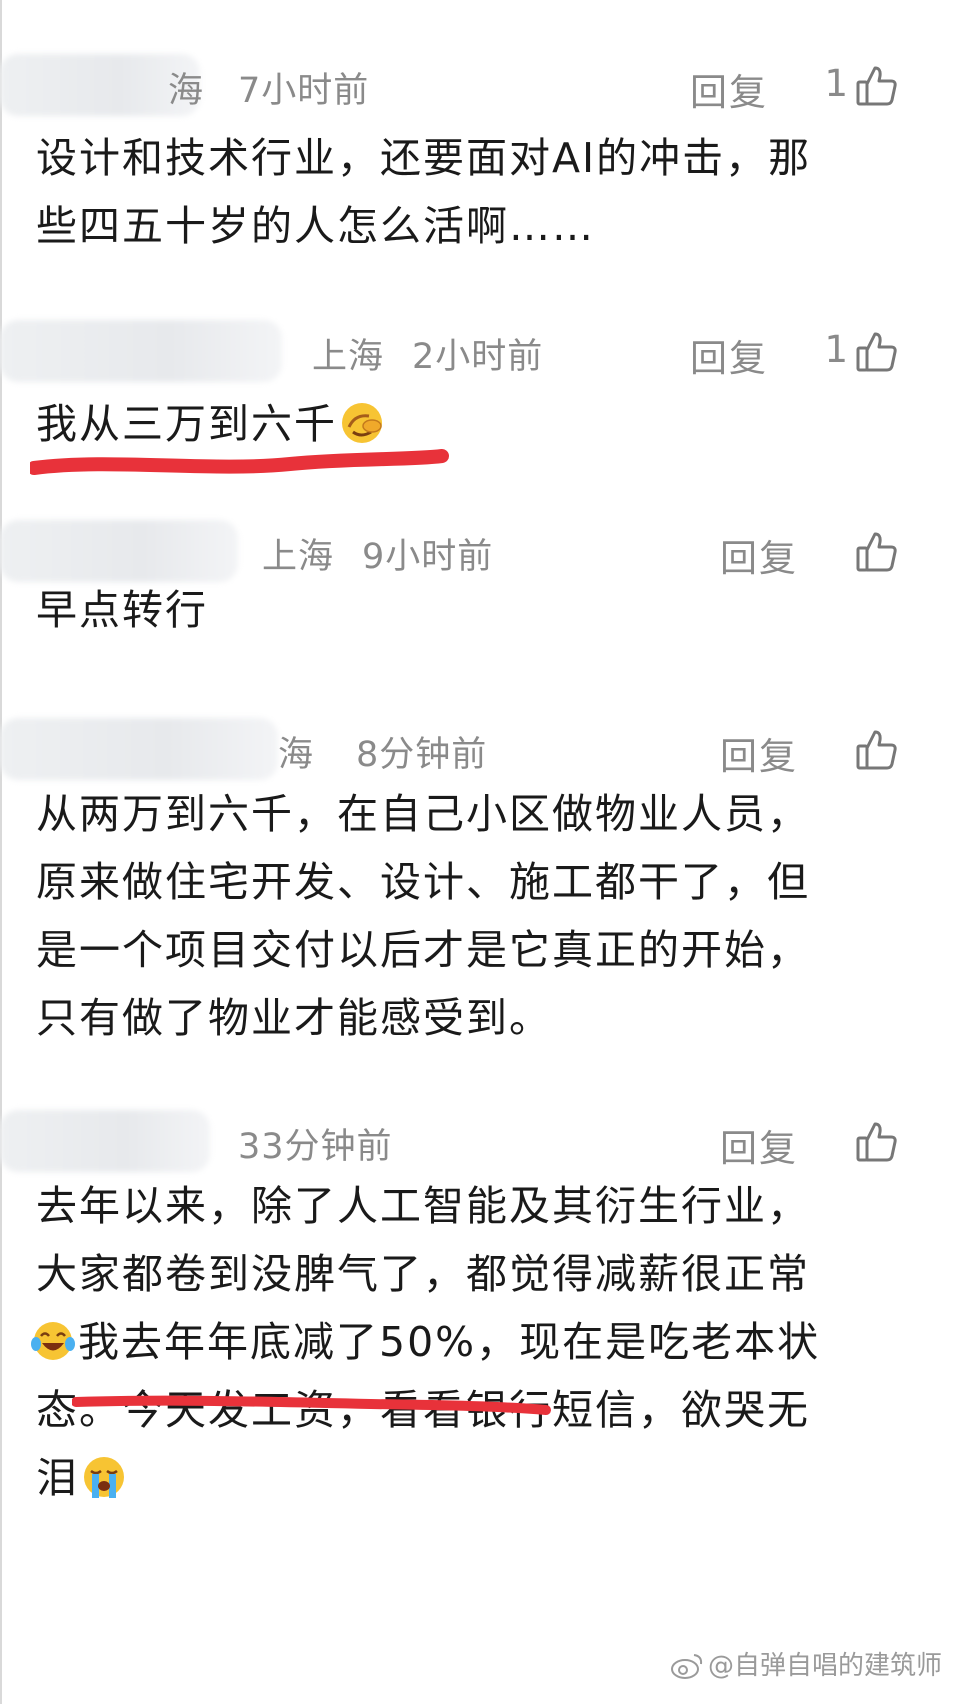  What do you see at coordinates (449, 1342) in the screenshot?
I see `comment-line-text: 我去年年底减了50%，现在是吃老本状` at bounding box center [449, 1342].